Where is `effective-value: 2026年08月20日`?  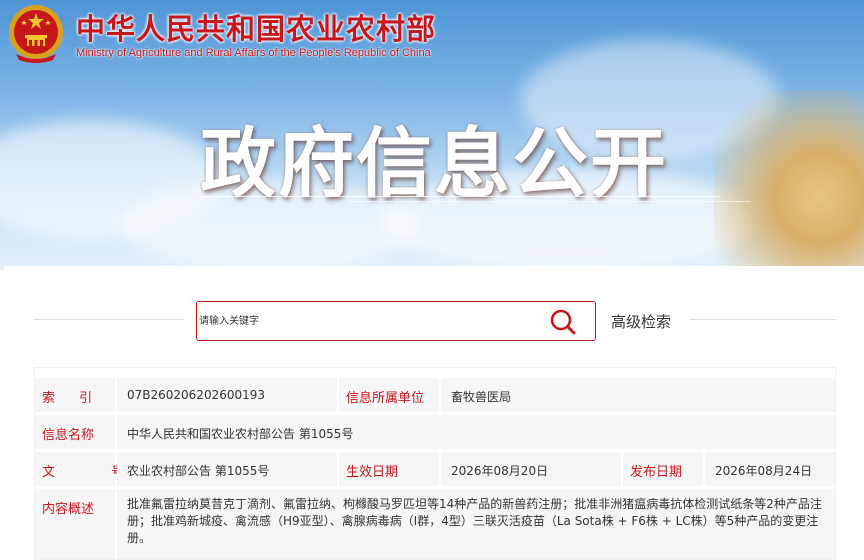 effective-value: 2026年08月20日 is located at coordinates (500, 471).